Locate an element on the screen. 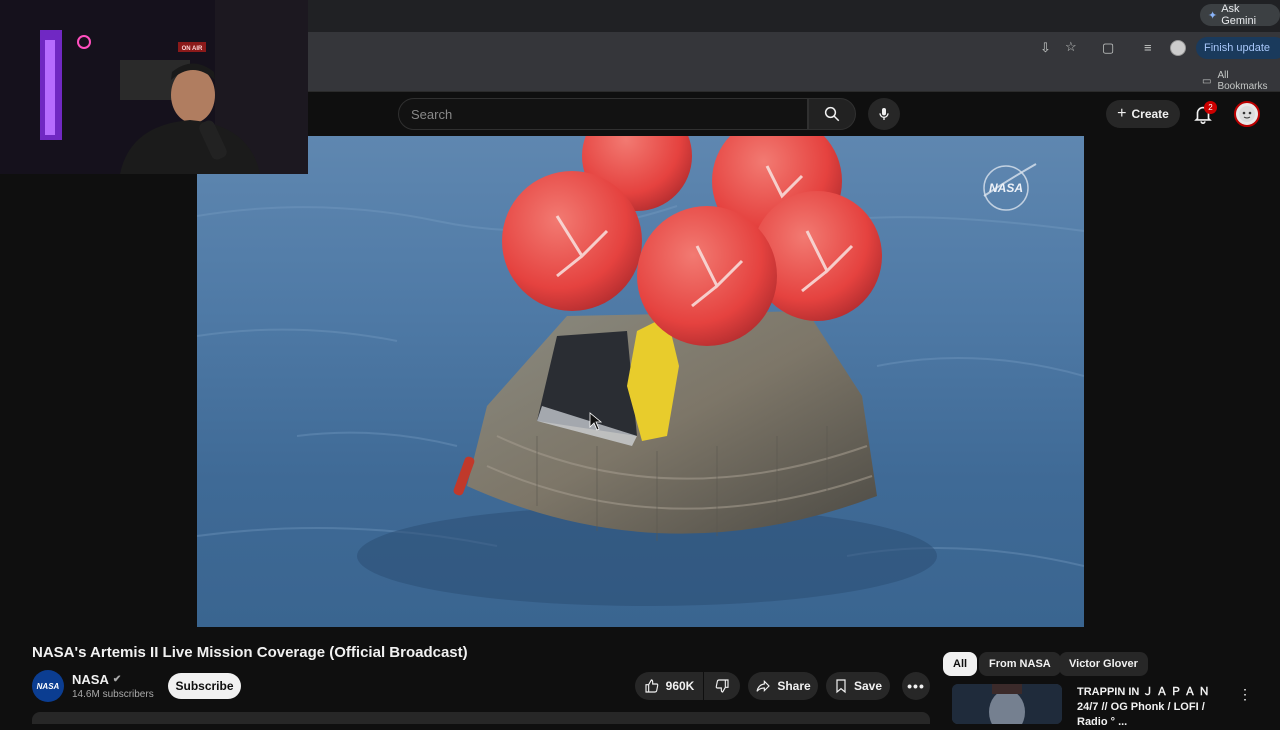 Image resolution: width=1280 pixels, height=730 pixels. chip-from-nasa: From NASA is located at coordinates (1020, 664).